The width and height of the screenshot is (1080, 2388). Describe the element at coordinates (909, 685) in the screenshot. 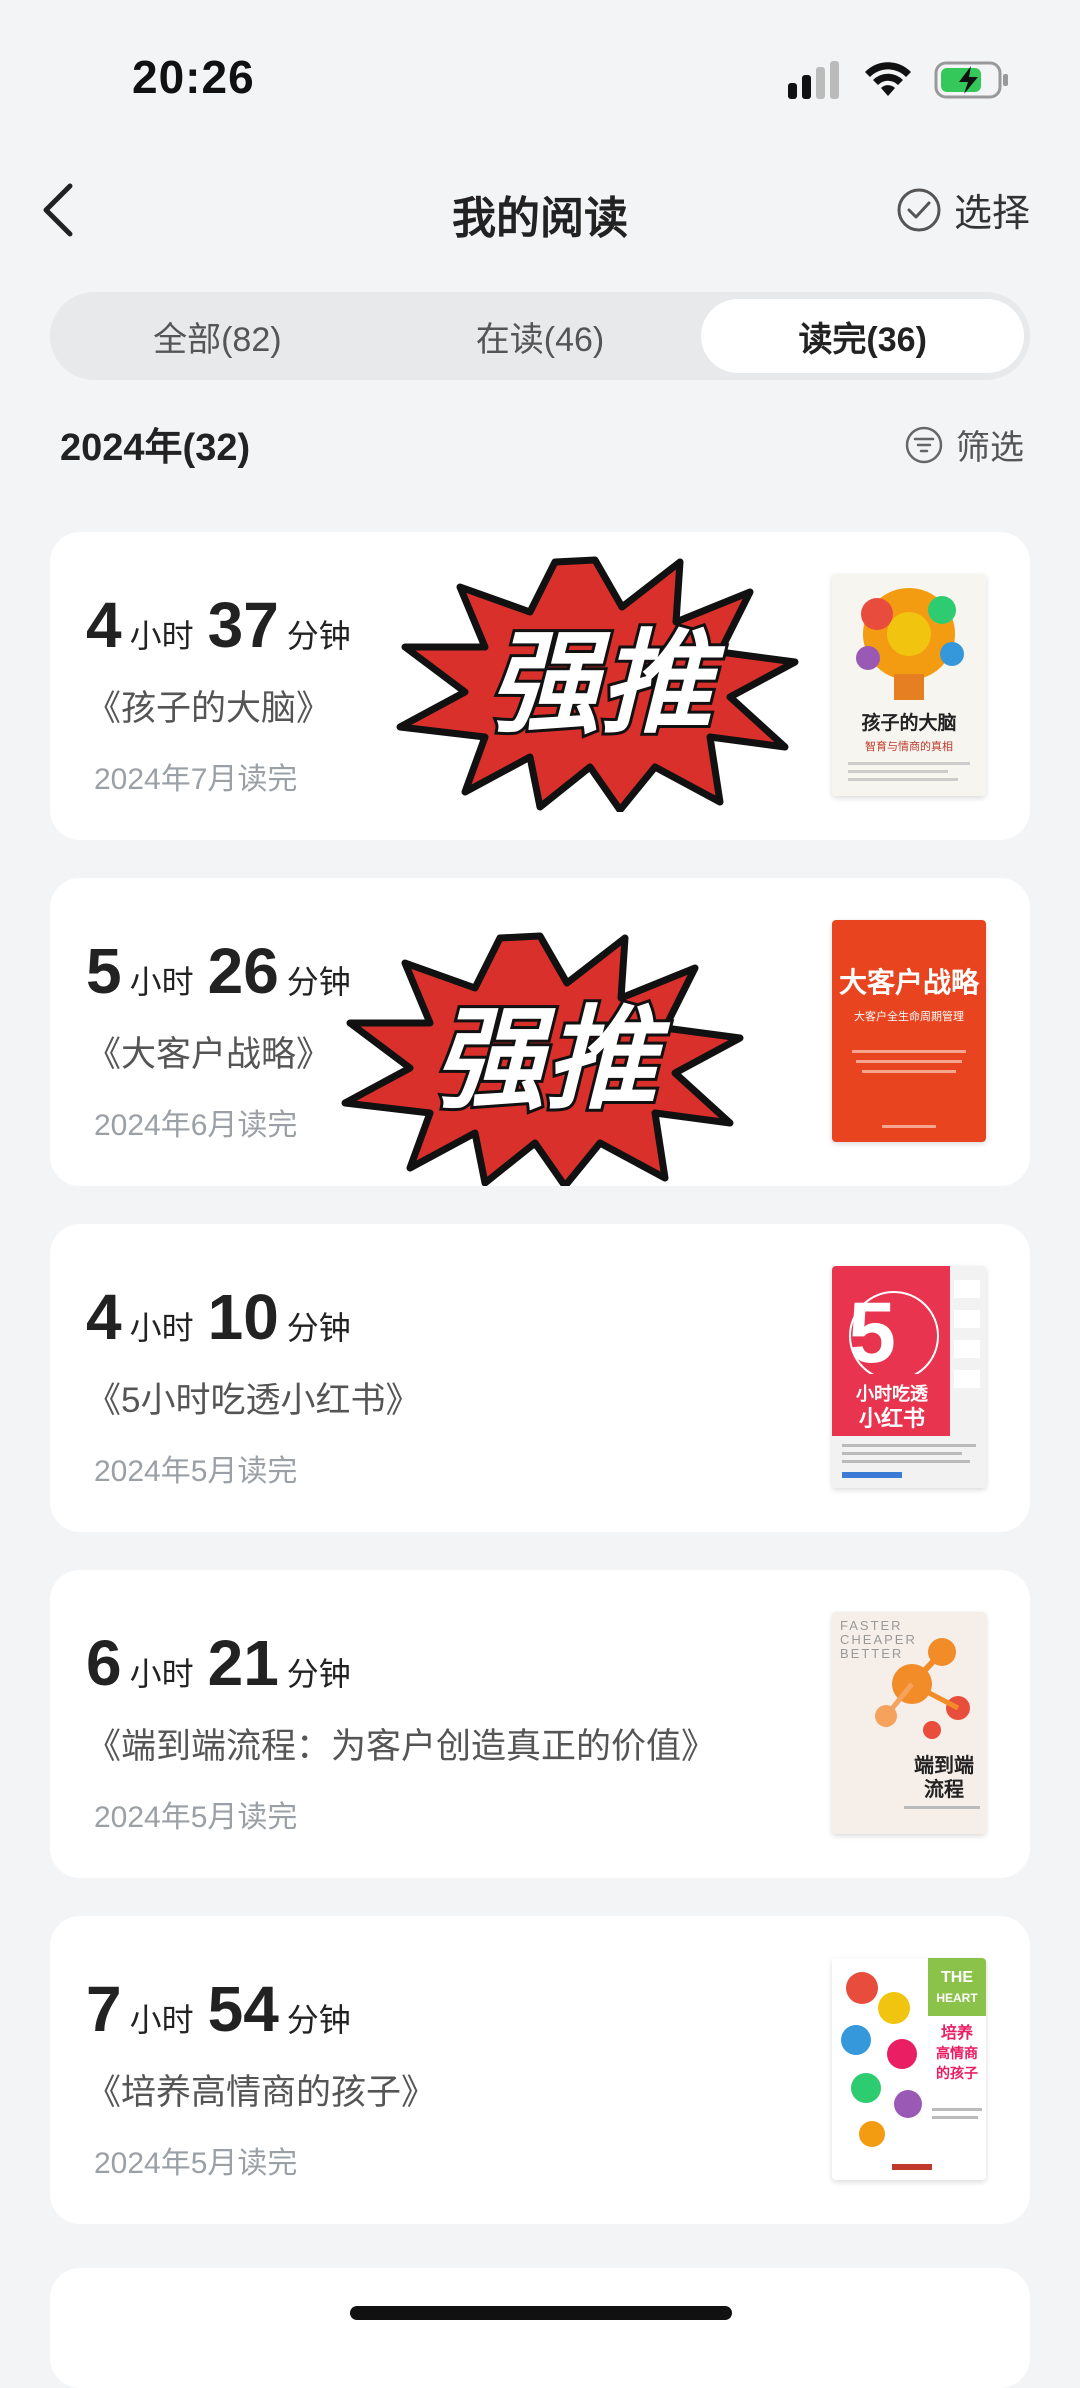

I see `book-cover: 孩子的大脑 智育与情商的真相` at that location.